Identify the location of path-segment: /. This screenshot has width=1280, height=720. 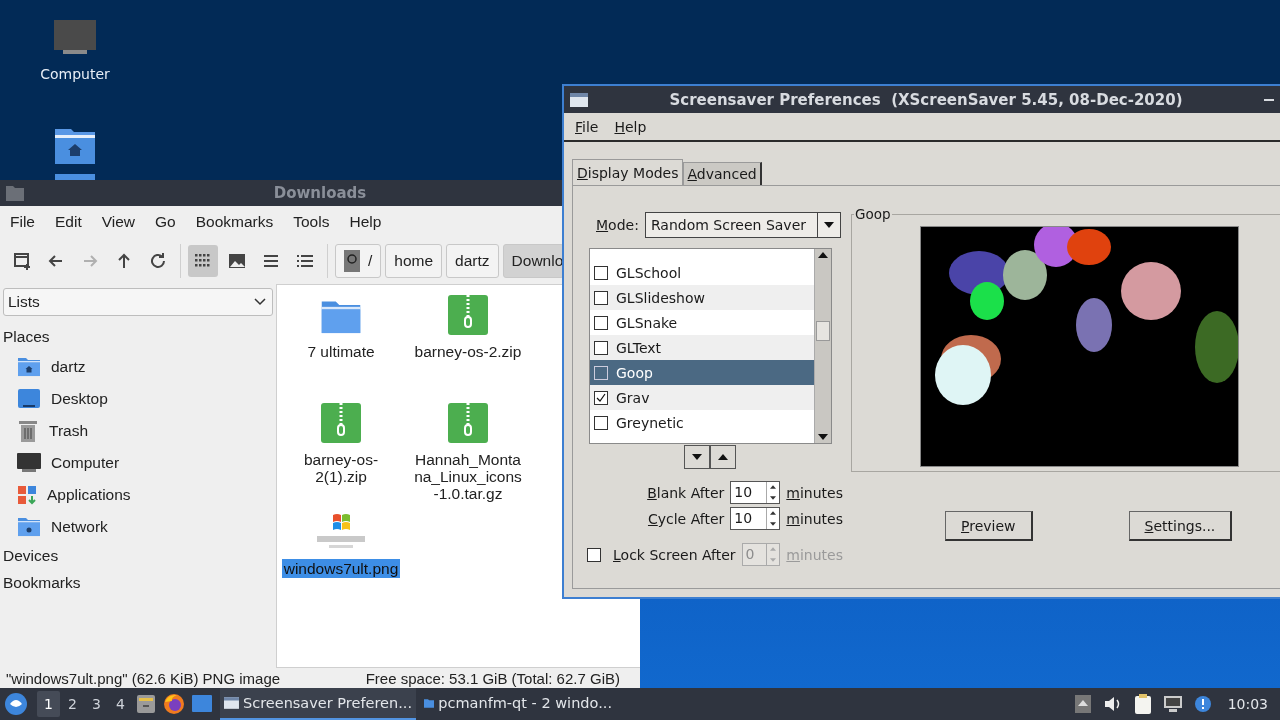
(358, 261).